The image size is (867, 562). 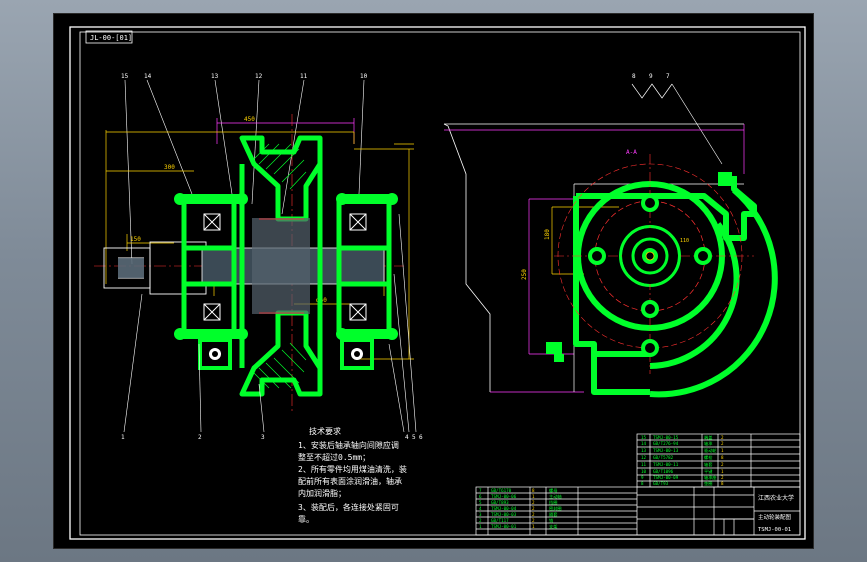 I want to click on tech-line-3: 2、所有零件均用煤油清洗，装, so click(x=352, y=469).